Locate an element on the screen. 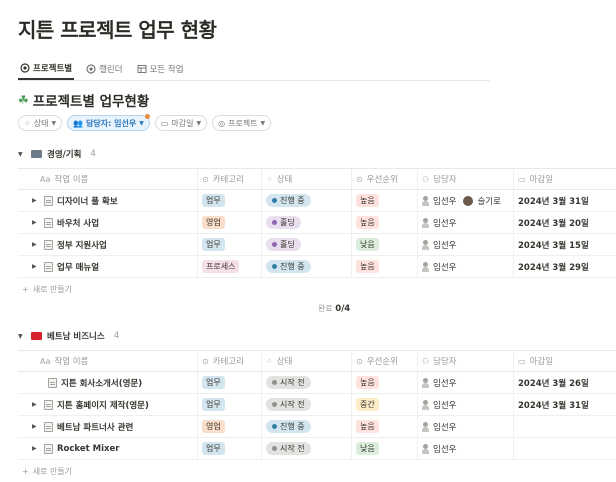  table-row: ▶ 디자이너 풀 확보 업무 진행 중 높음 임선우 슬기로 2024년 3월 31일 is located at coordinates (317, 201).